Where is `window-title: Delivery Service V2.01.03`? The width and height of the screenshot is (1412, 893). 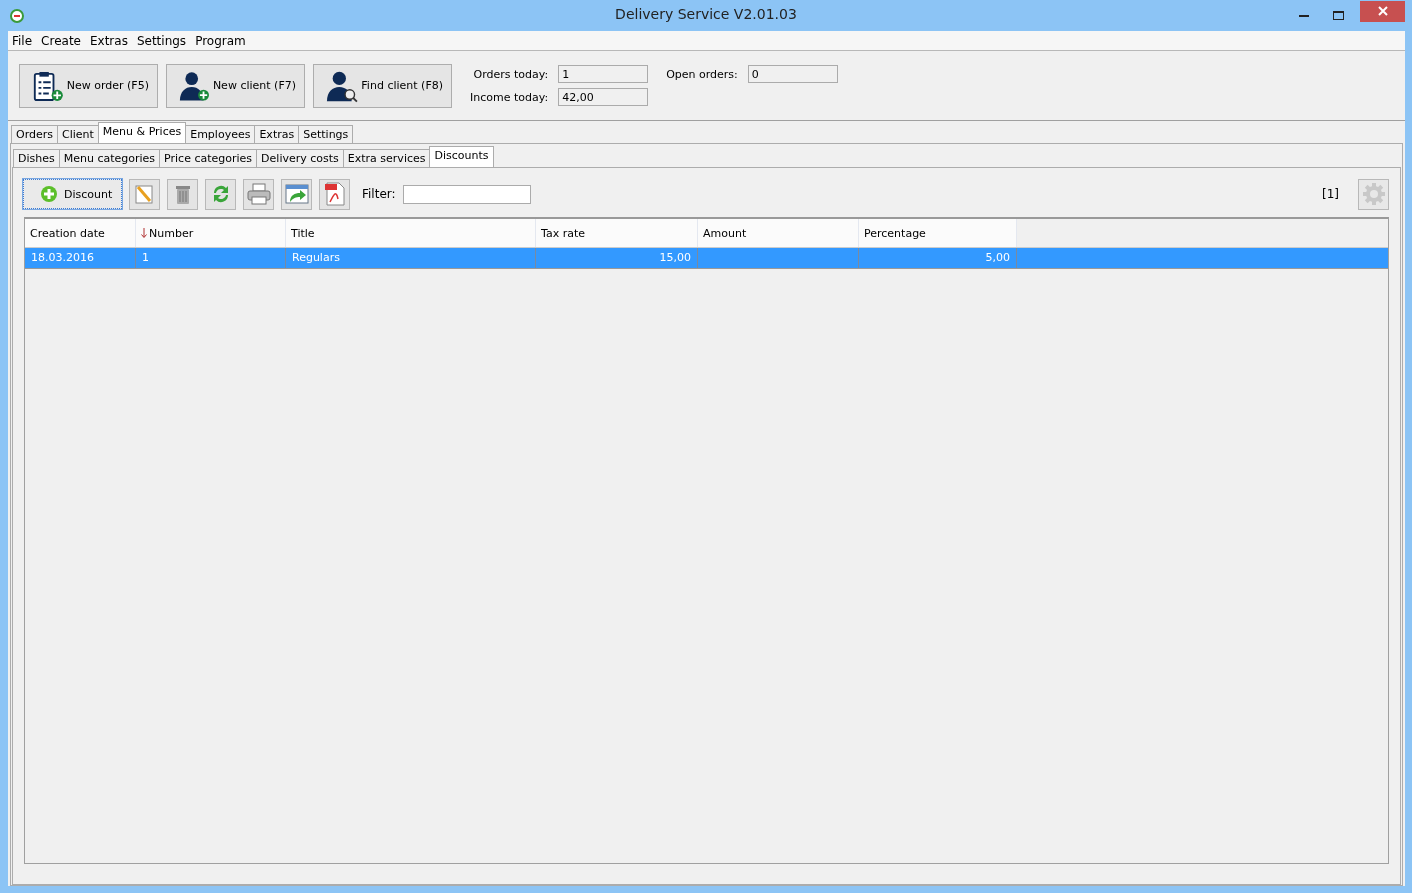
window-title: Delivery Service V2.01.03 is located at coordinates (706, 14).